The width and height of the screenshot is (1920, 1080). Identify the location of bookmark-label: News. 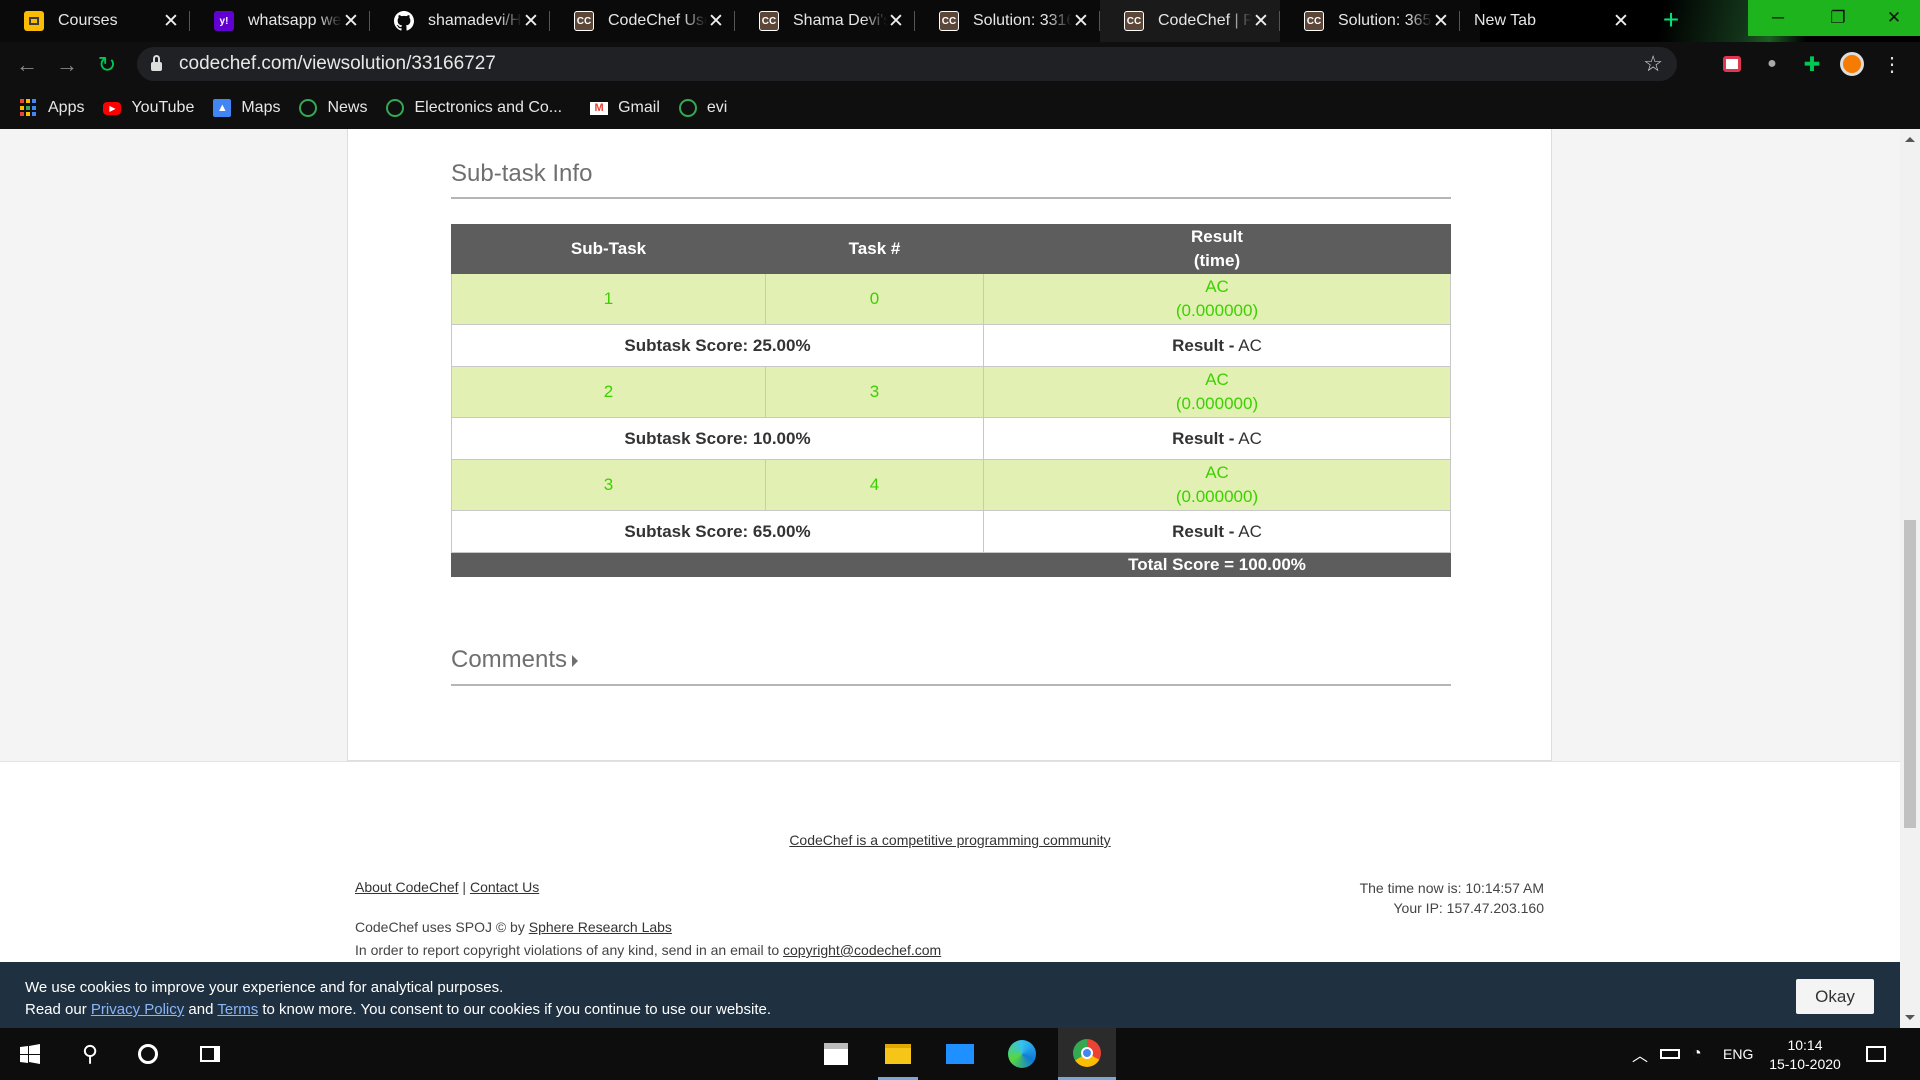
(347, 107).